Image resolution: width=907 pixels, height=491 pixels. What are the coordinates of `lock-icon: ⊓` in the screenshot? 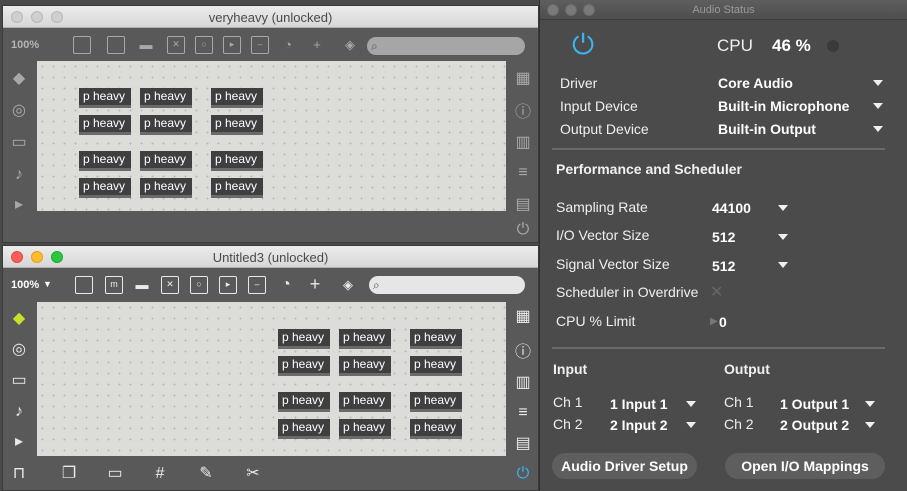 It's located at (19, 474).